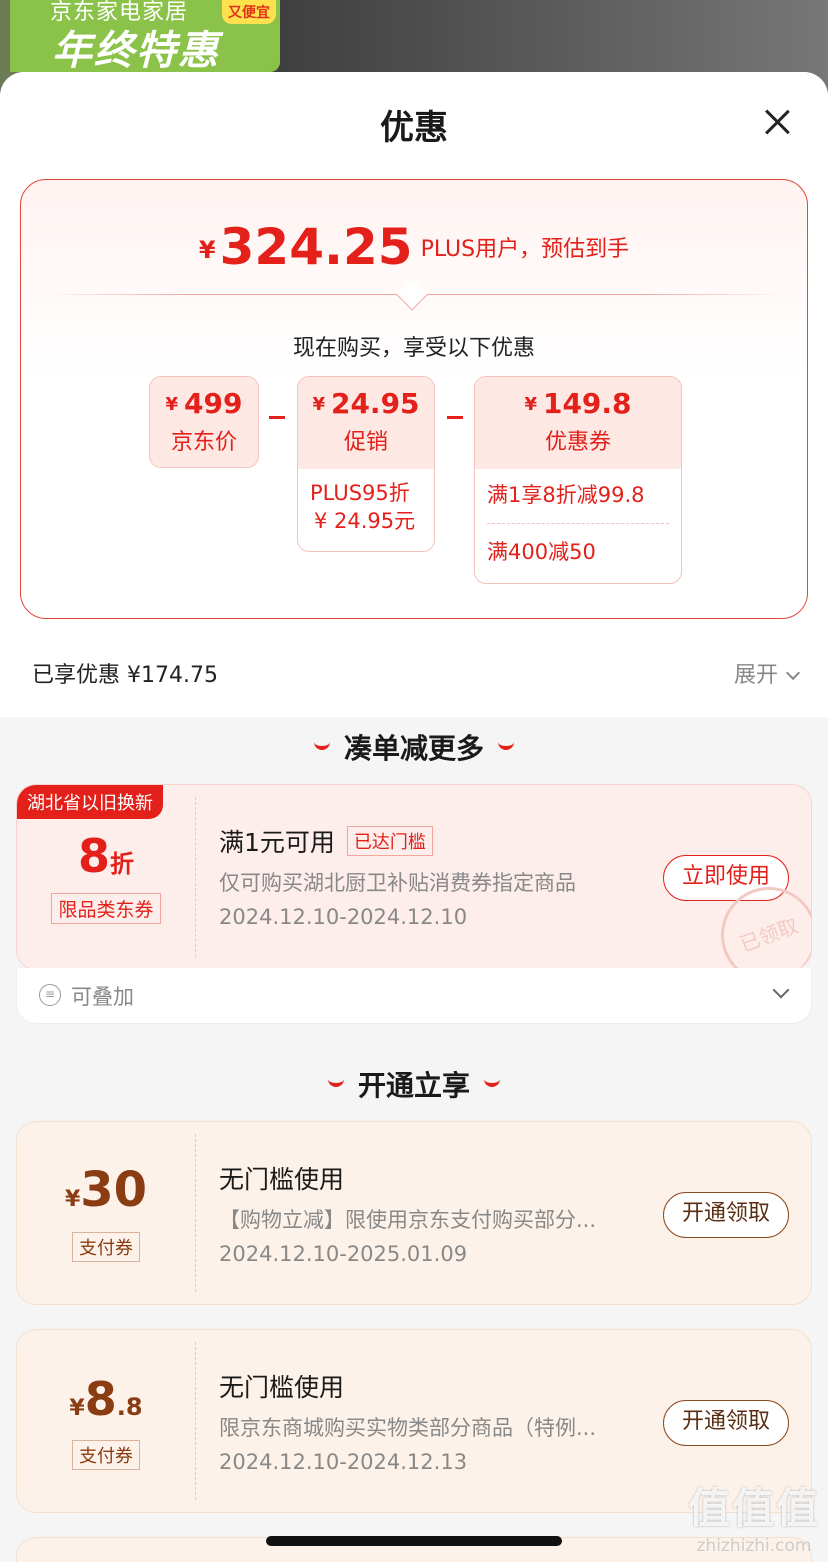 This screenshot has height=1562, width=828. Describe the element at coordinates (541, 552) in the screenshot. I see `coupon-detail-2: 满400减50` at that location.